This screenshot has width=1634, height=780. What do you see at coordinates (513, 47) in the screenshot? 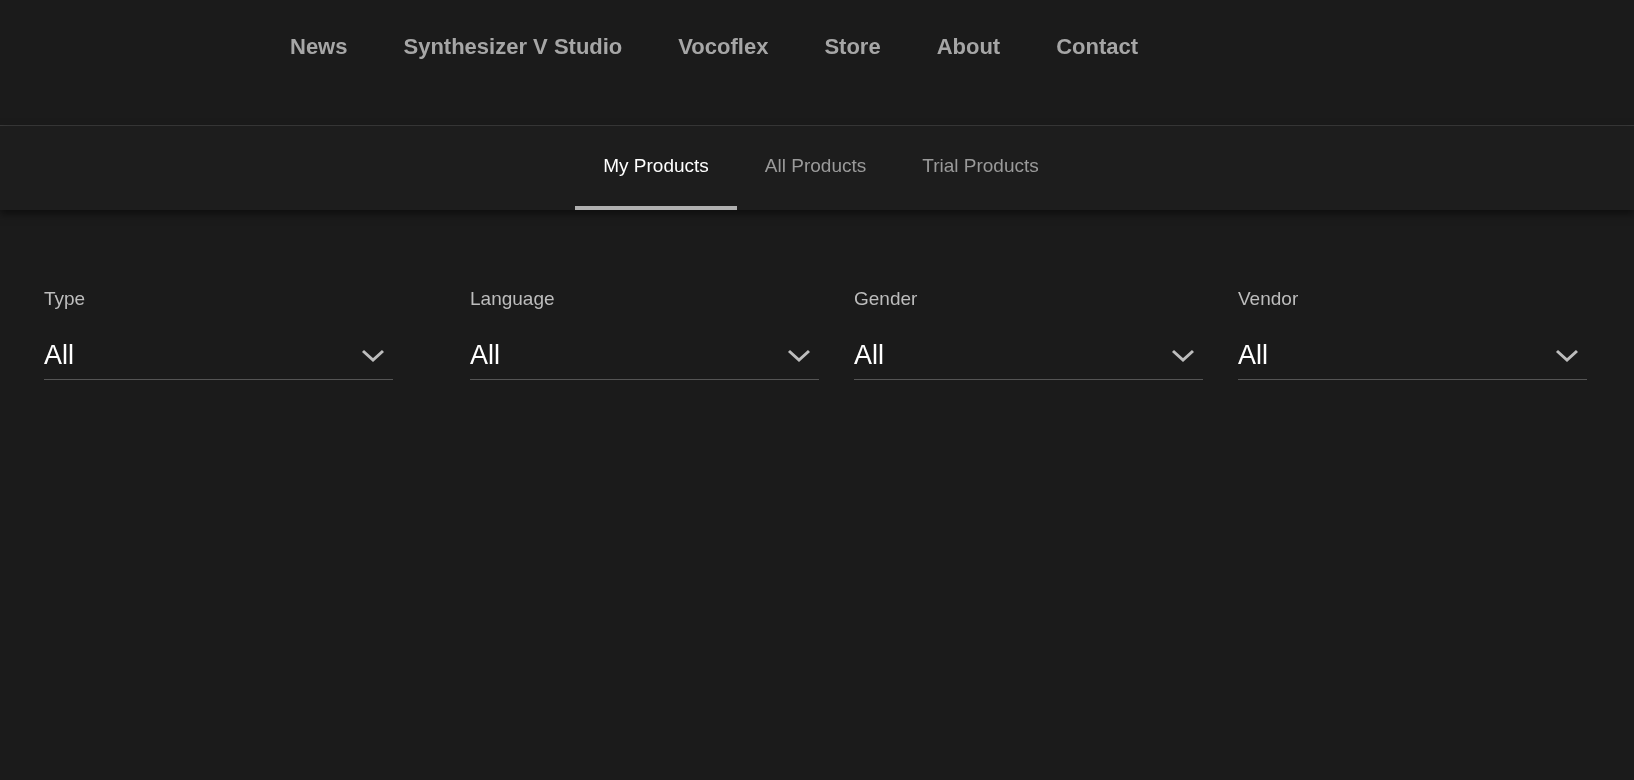
I see `nav-link: Synthesizer V Studio` at bounding box center [513, 47].